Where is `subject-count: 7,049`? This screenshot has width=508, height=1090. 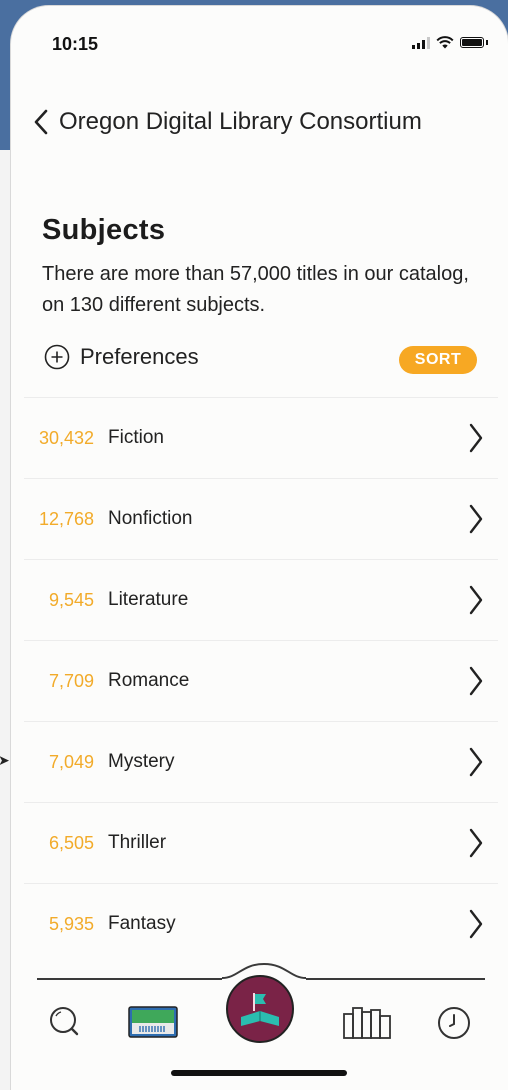 subject-count: 7,049 is located at coordinates (71, 761).